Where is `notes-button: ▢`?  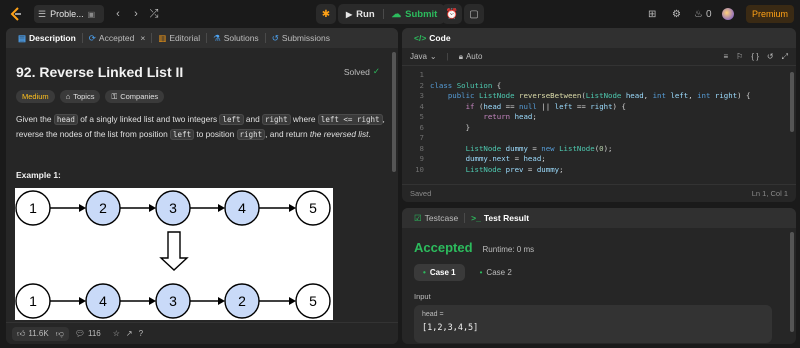
notes-button: ▢ is located at coordinates (474, 14).